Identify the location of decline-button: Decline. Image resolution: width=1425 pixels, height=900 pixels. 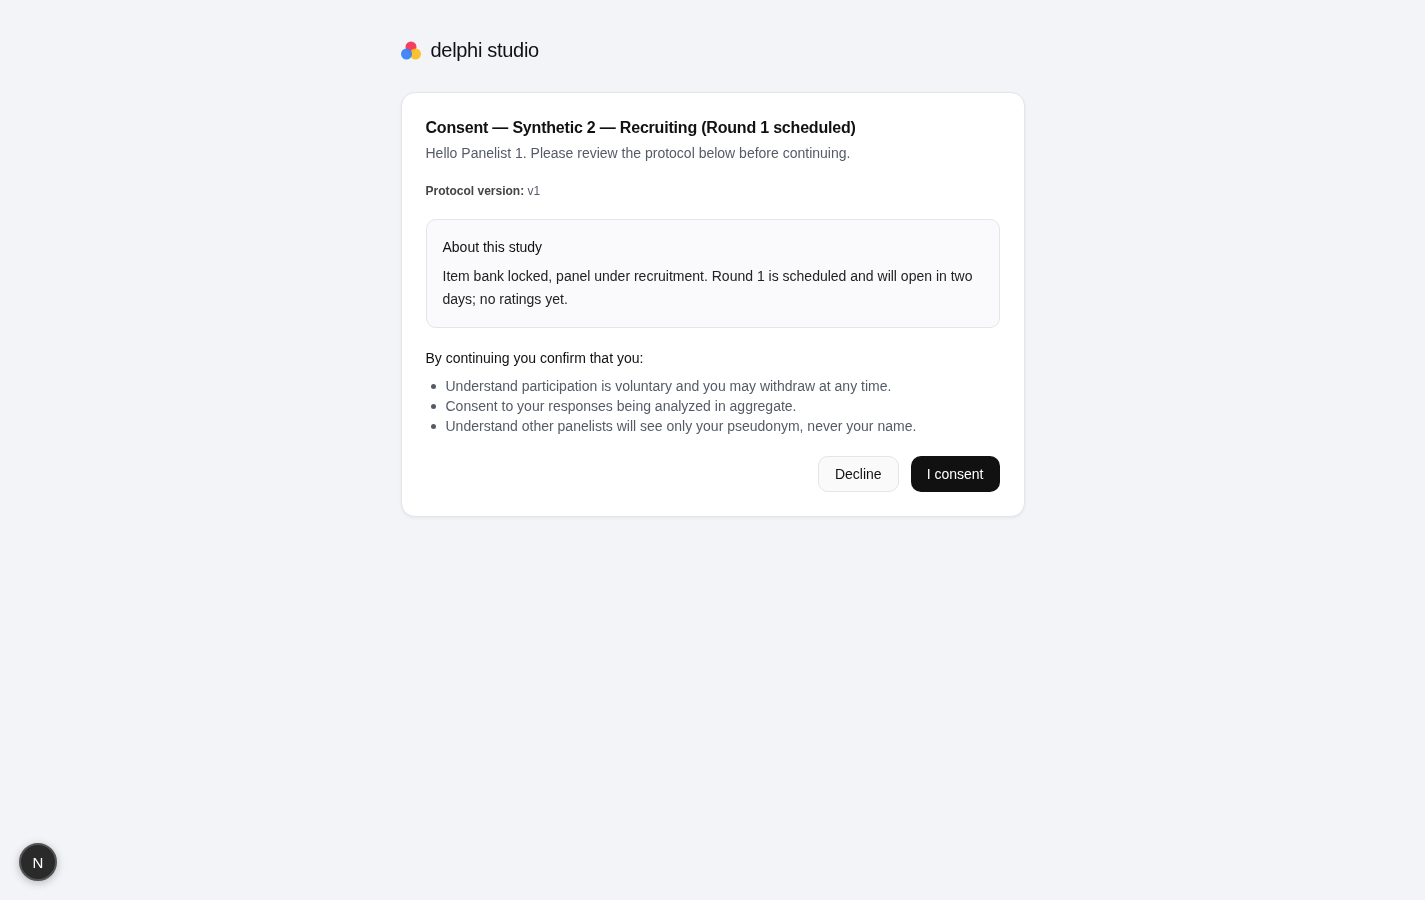
(858, 474).